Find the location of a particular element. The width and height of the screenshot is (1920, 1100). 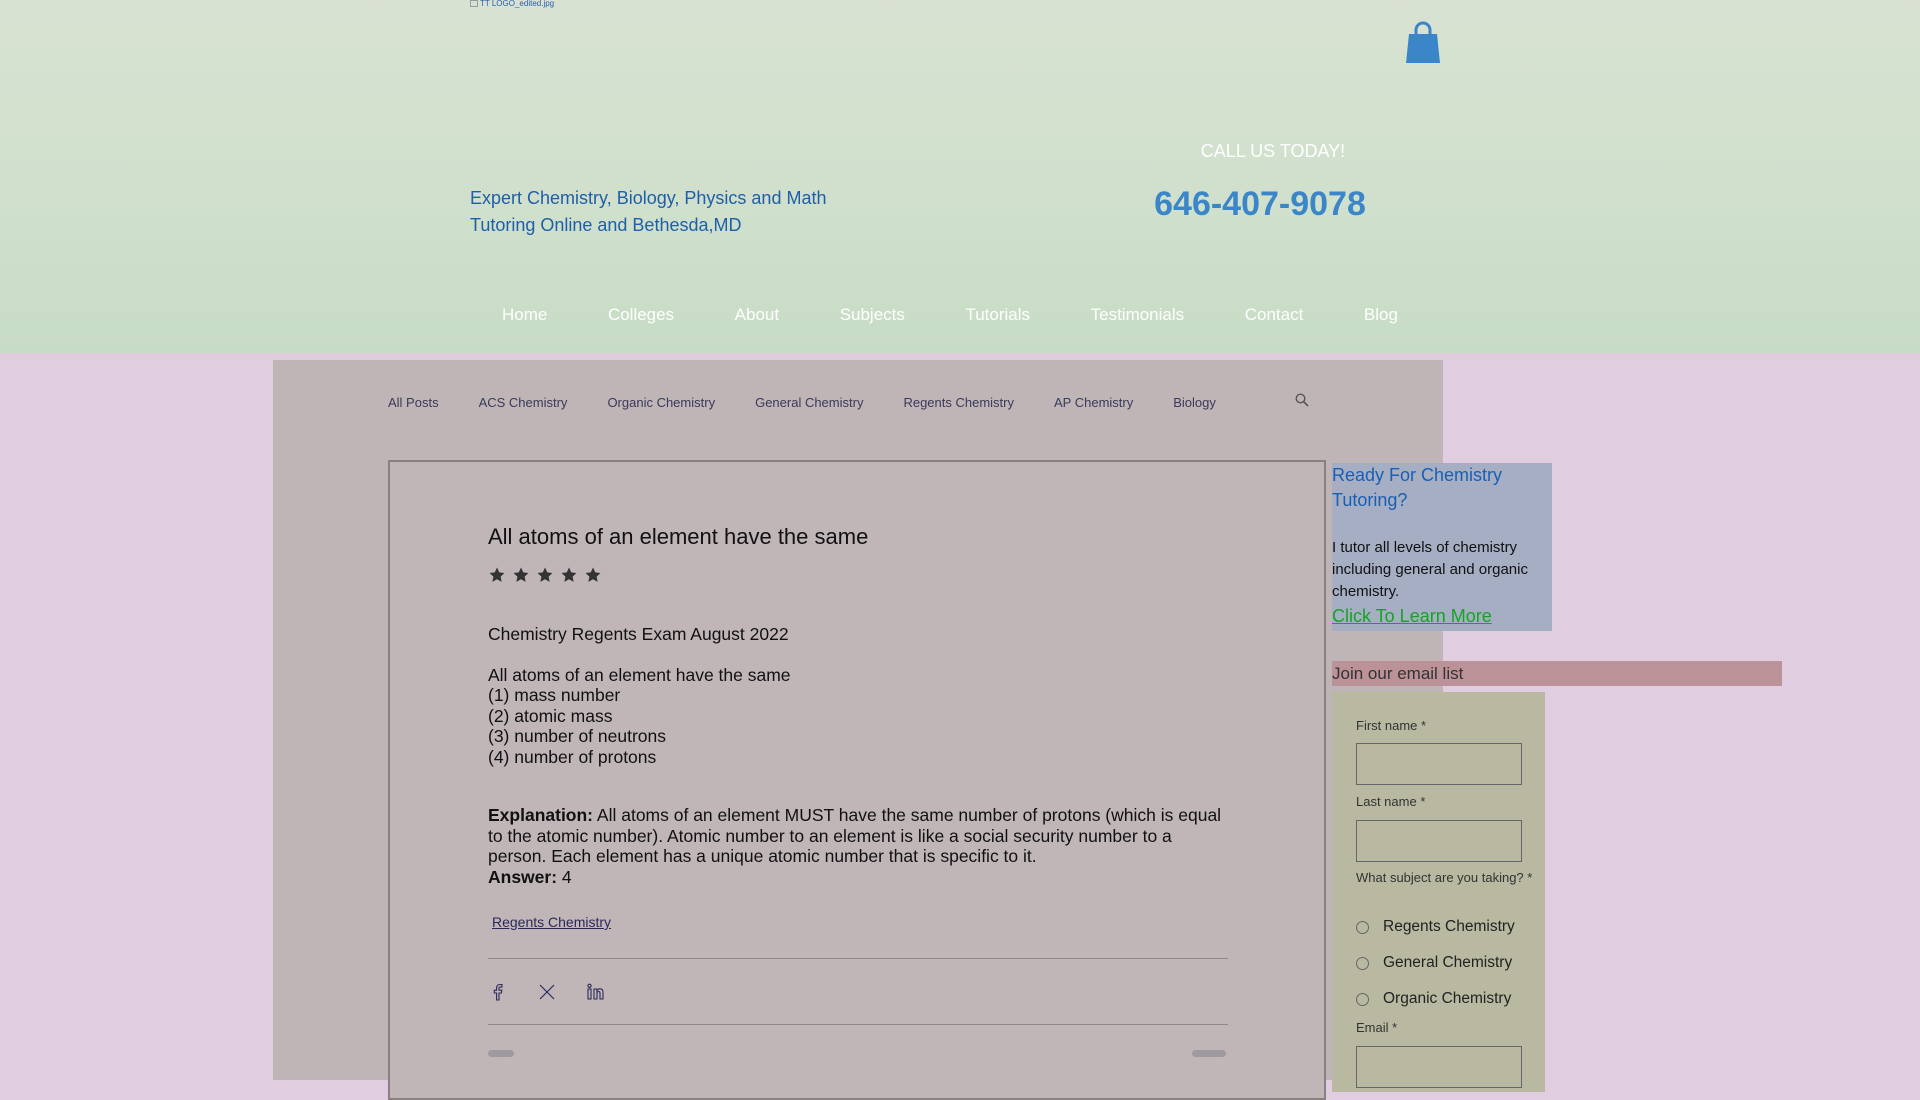

question-text: All atoms of an element have the same is located at coordinates (639, 674).